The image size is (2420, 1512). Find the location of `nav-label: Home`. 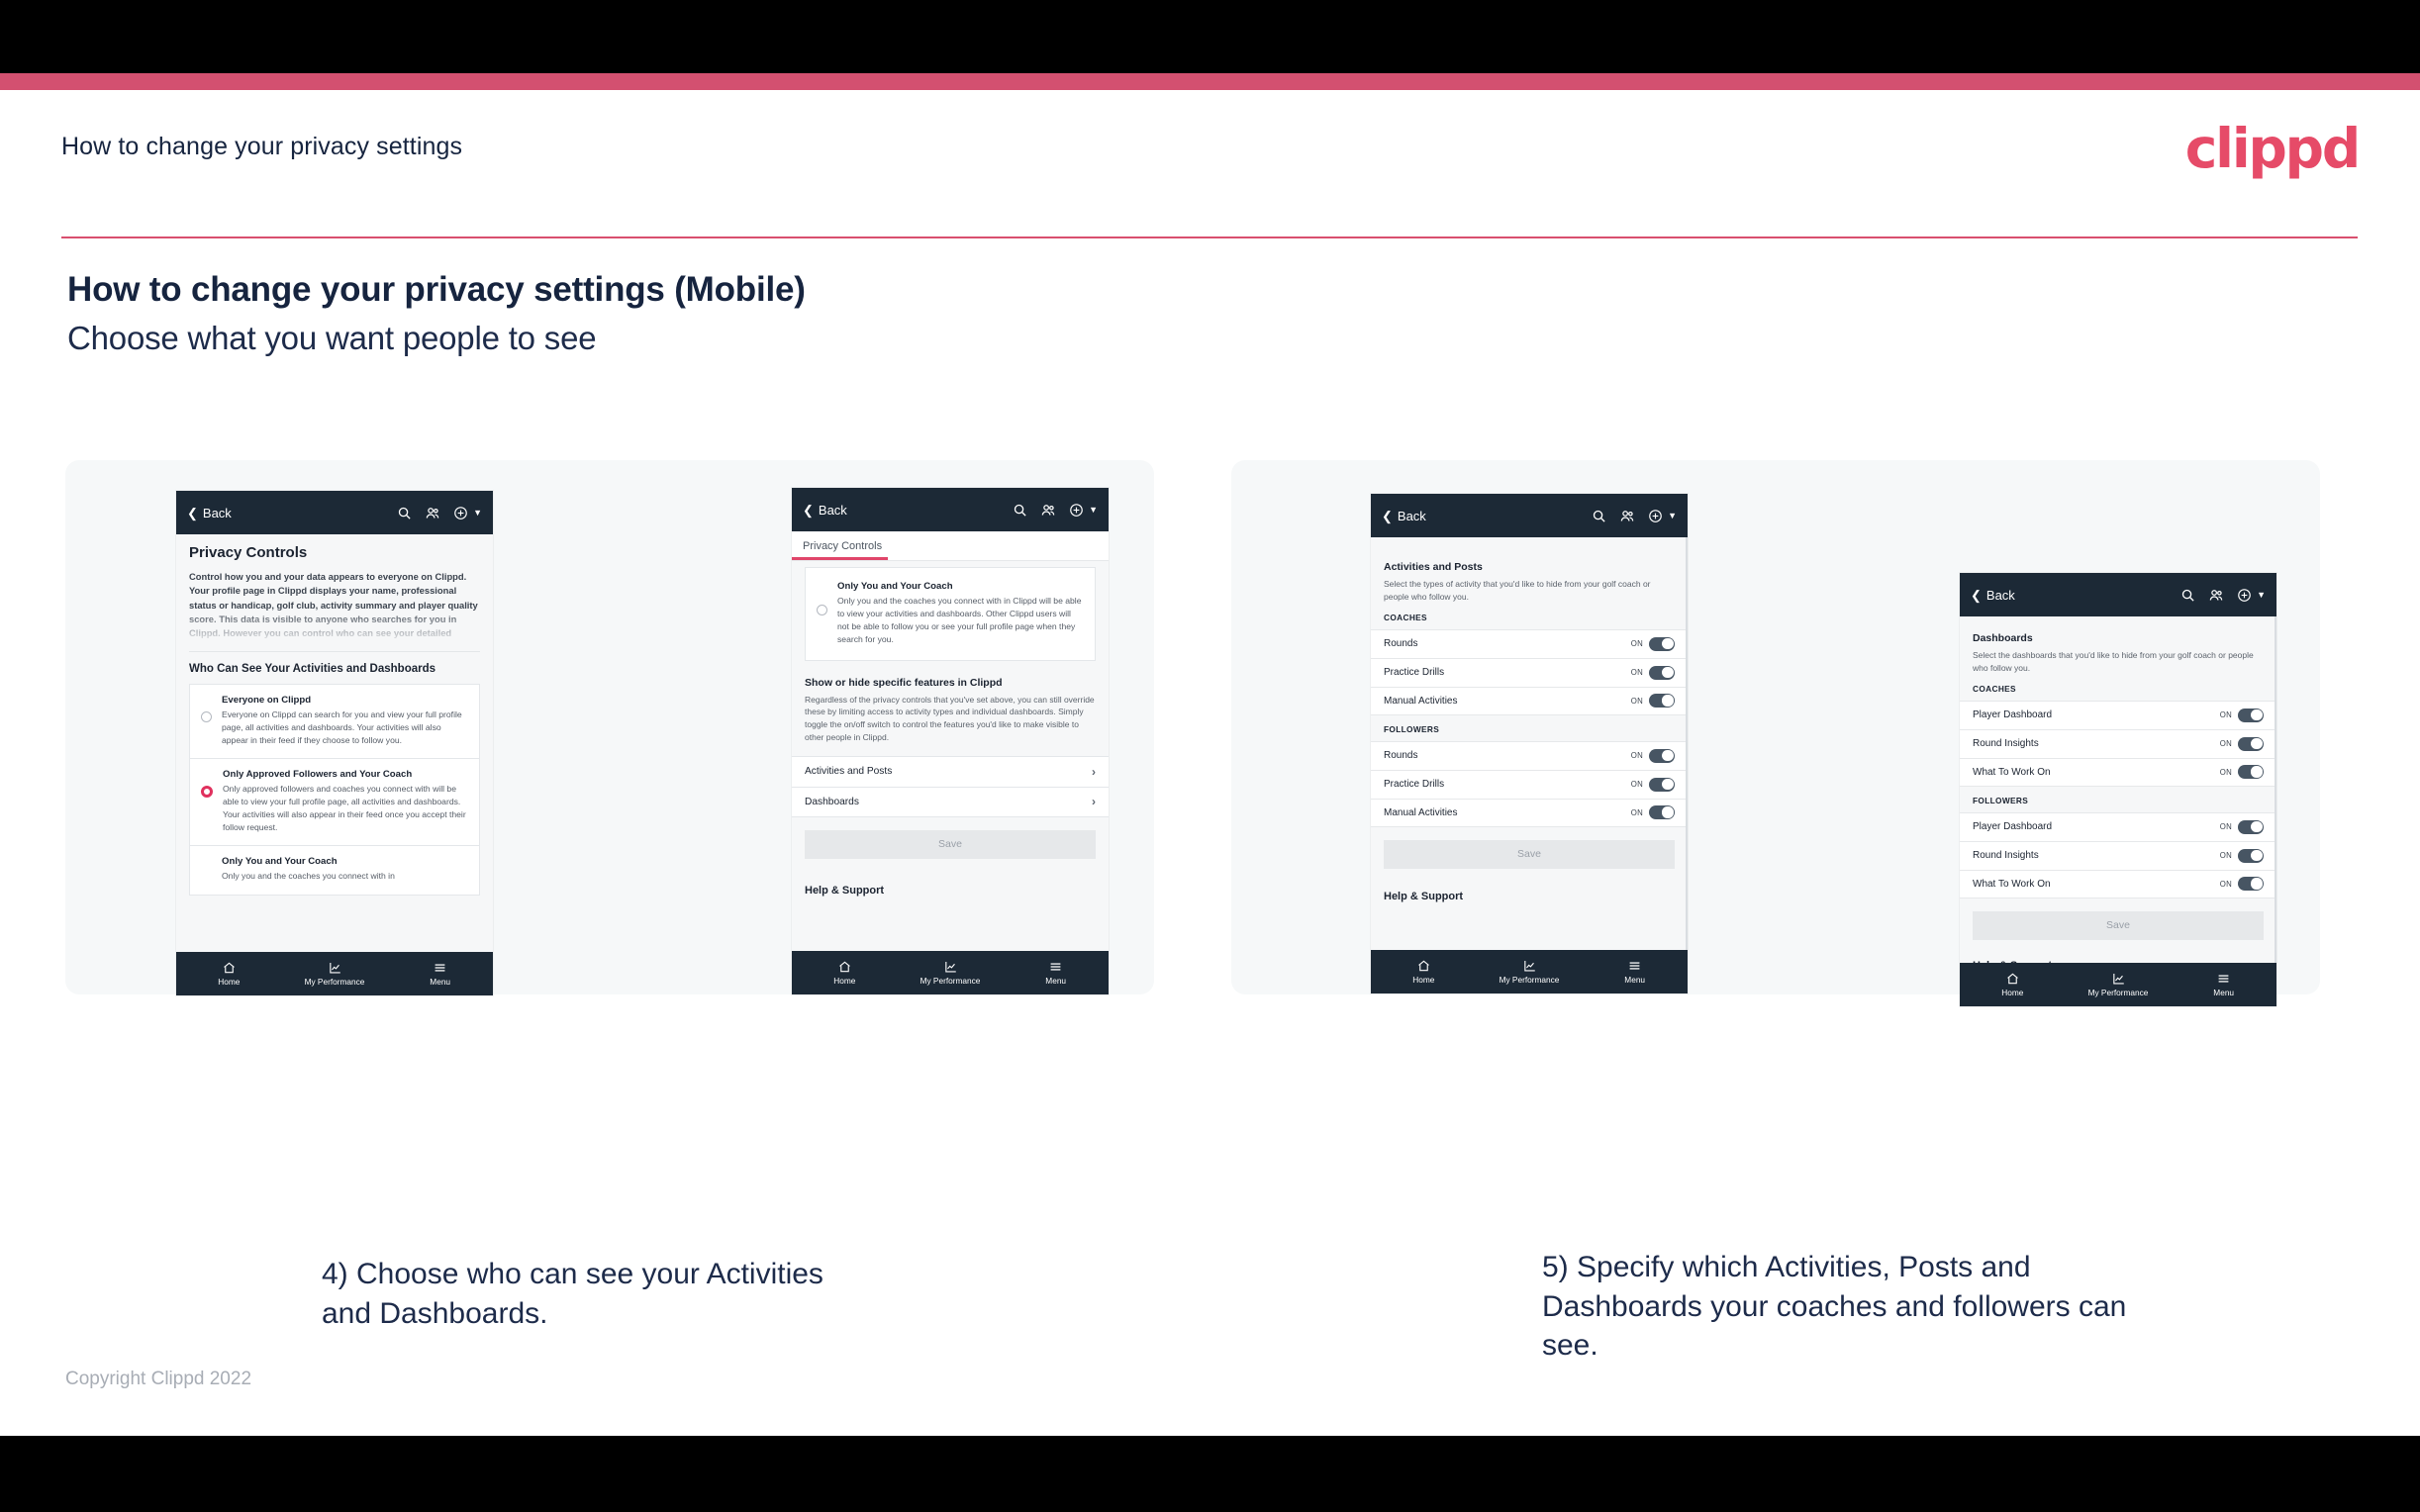

nav-label: Home is located at coordinates (1423, 980).